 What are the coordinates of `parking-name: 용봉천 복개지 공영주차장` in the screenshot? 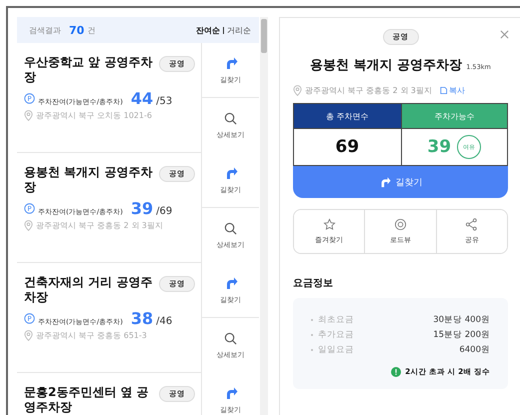 It's located at (88, 180).